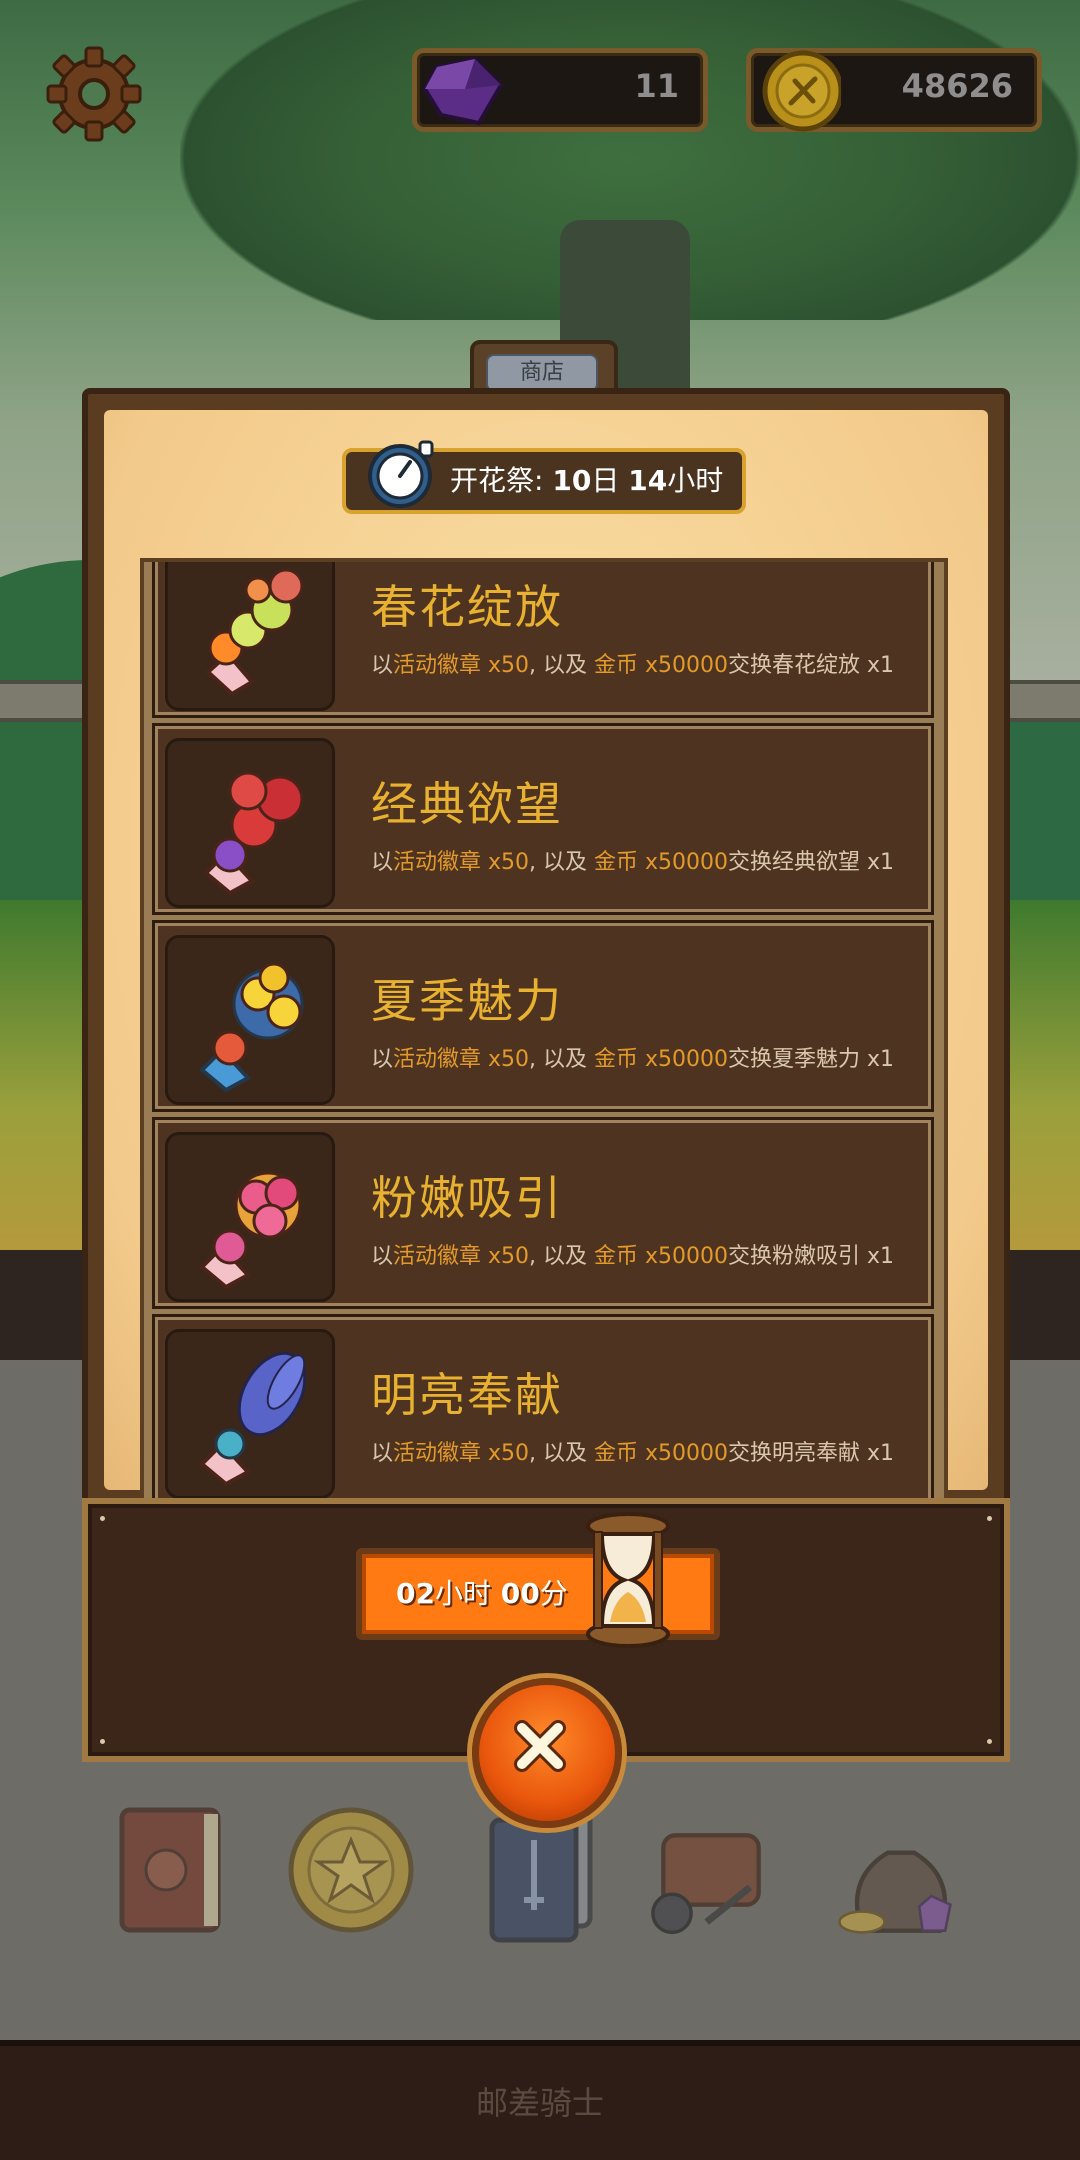  Describe the element at coordinates (656, 86) in the screenshot. I see `gem-count: 11` at that location.